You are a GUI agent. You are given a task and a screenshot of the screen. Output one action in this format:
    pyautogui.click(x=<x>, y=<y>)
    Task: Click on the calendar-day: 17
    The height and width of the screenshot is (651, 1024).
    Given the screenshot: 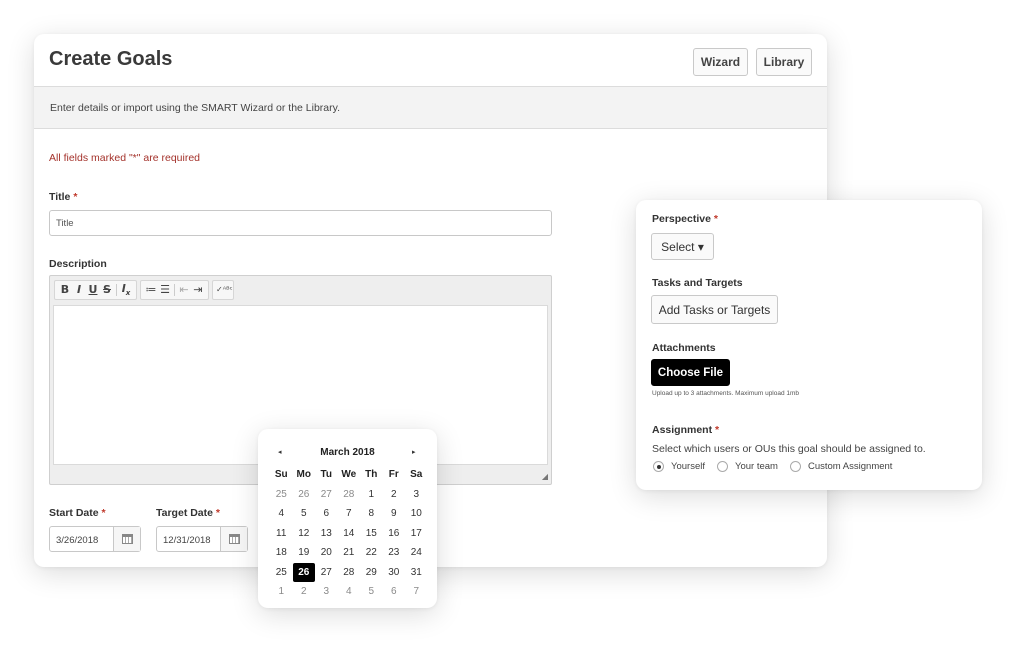 What is the action you would take?
    pyautogui.click(x=416, y=534)
    